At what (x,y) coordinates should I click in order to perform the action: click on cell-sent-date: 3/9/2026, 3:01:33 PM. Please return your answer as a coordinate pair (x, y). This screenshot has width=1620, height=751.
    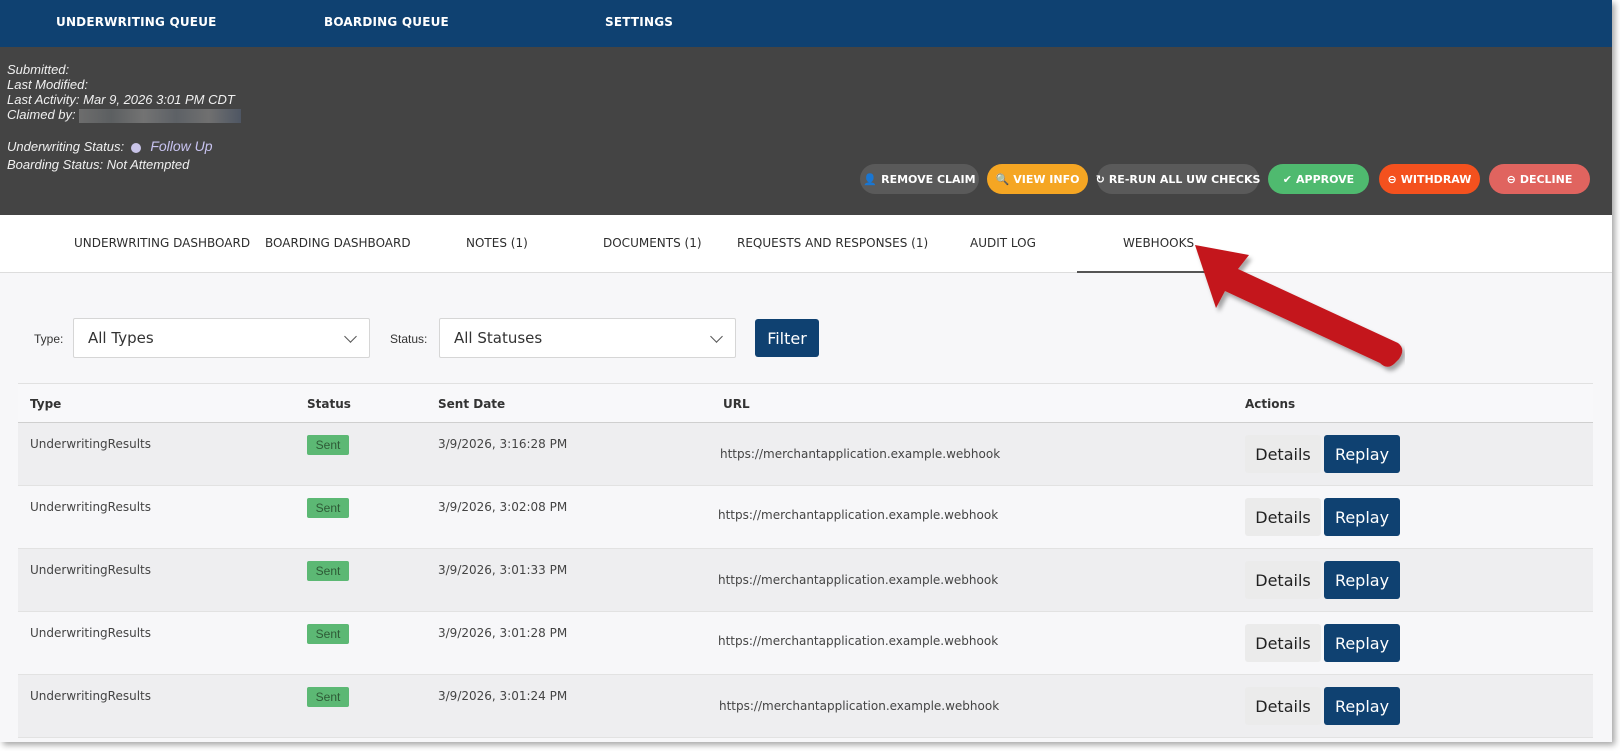
    Looking at the image, I should click on (503, 570).